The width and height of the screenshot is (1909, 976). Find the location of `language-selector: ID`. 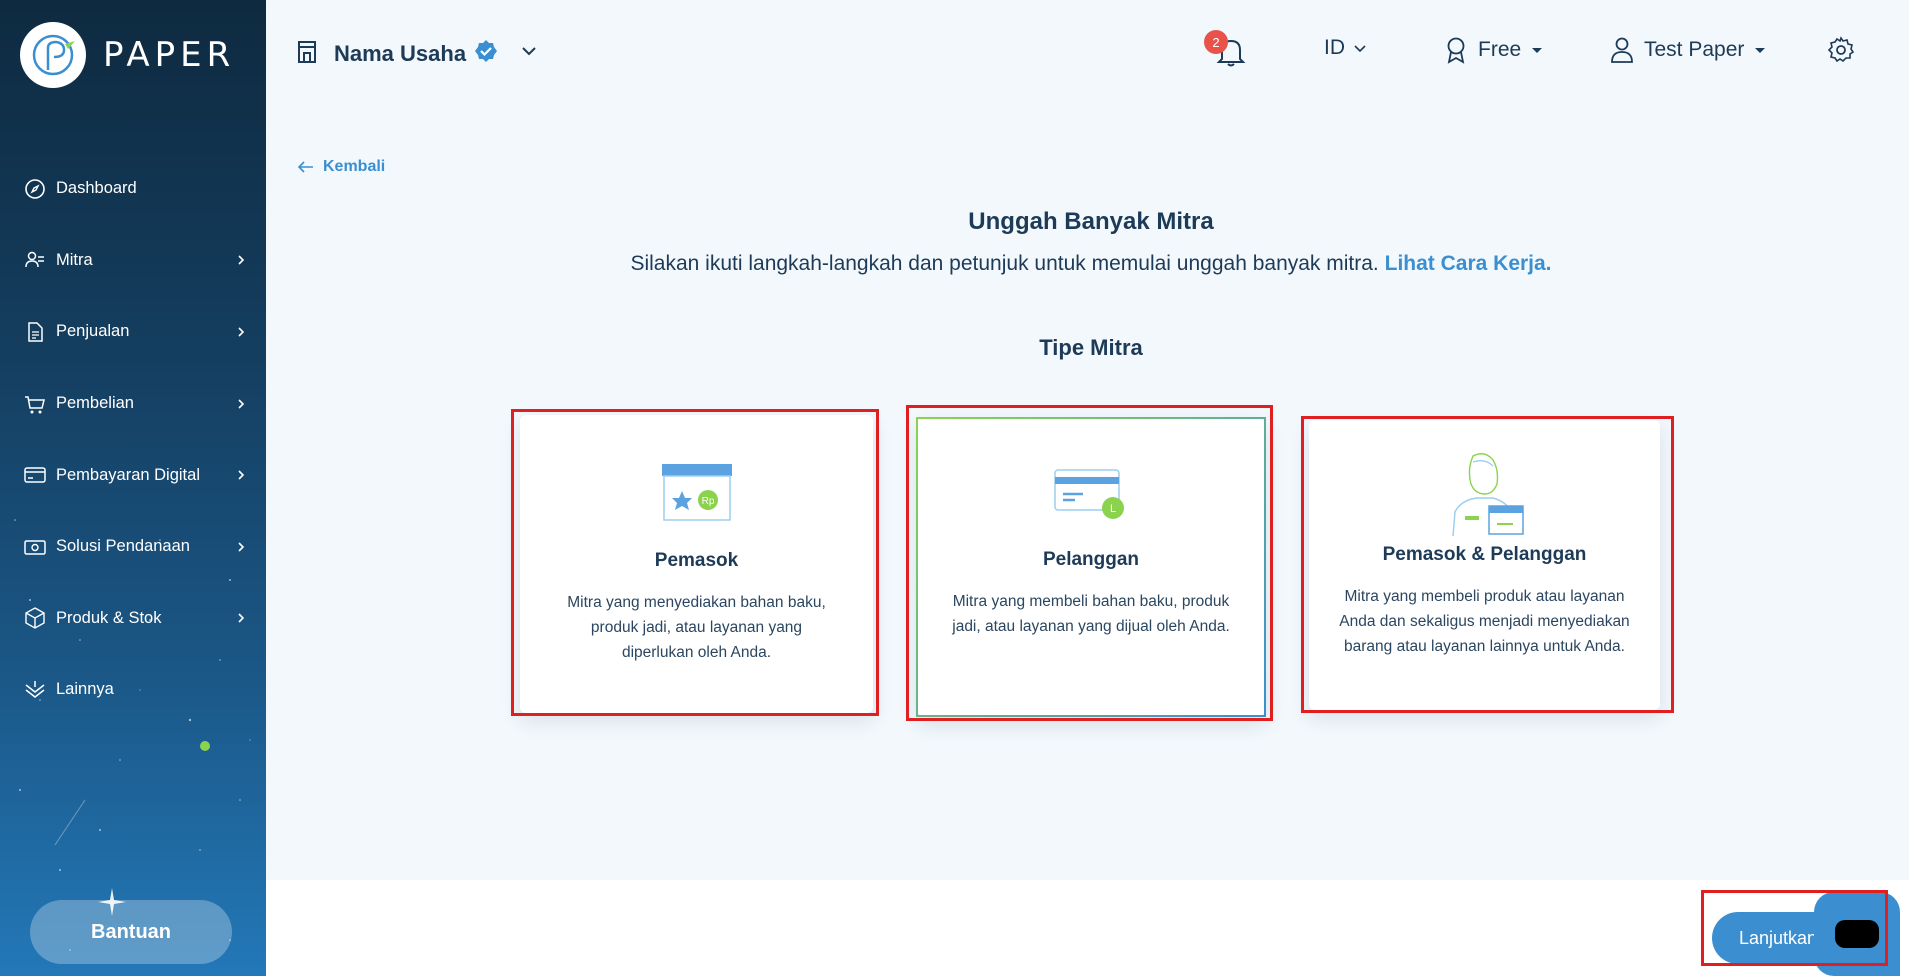

language-selector: ID is located at coordinates (1345, 48).